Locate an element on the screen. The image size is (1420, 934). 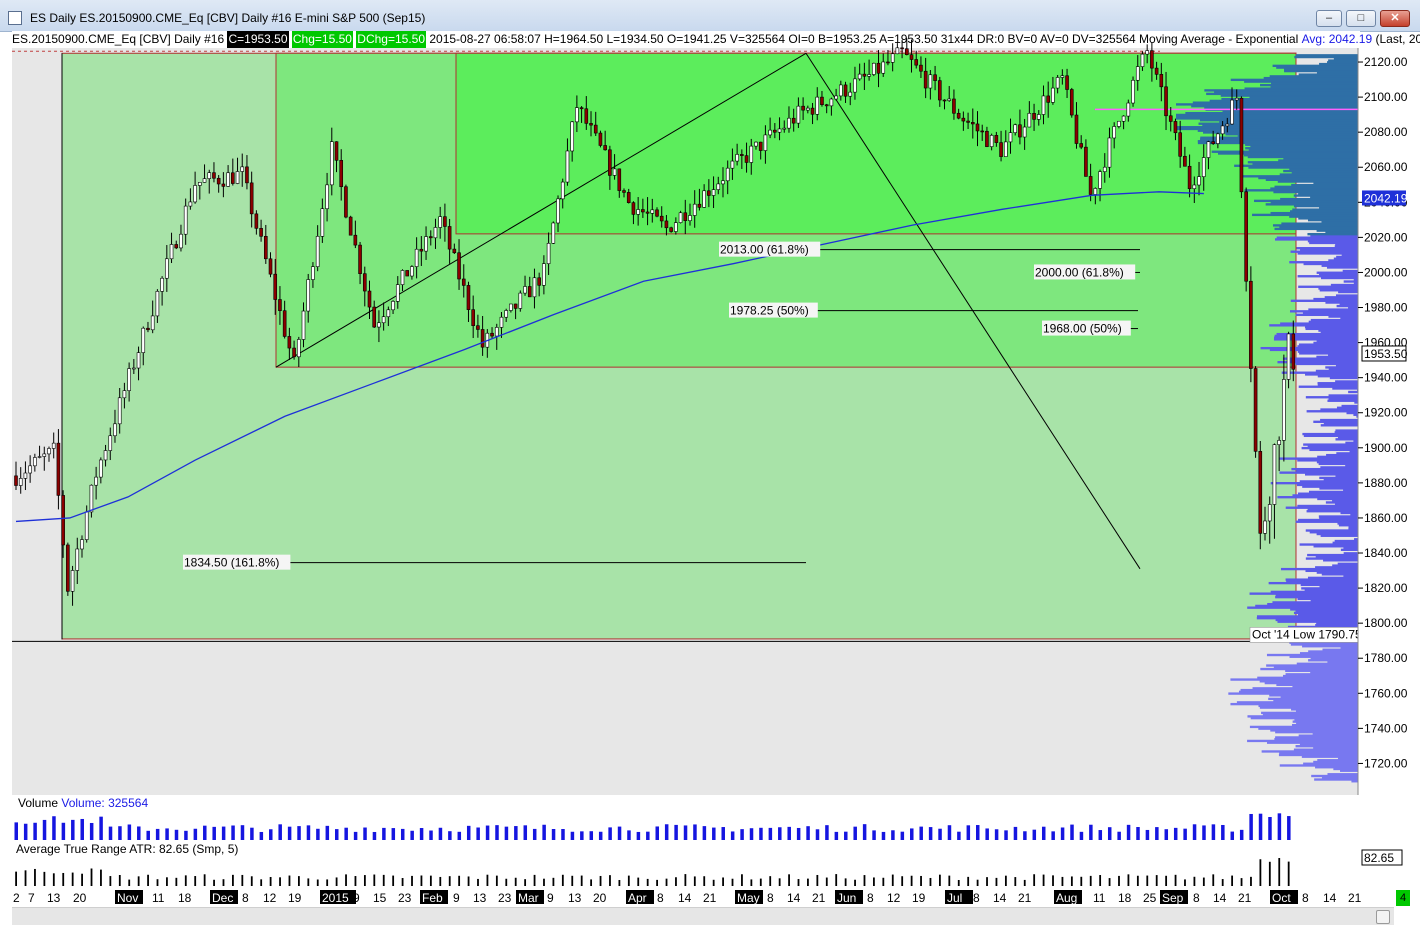
time-tick-label: Oct is located at coordinates (1281, 898).